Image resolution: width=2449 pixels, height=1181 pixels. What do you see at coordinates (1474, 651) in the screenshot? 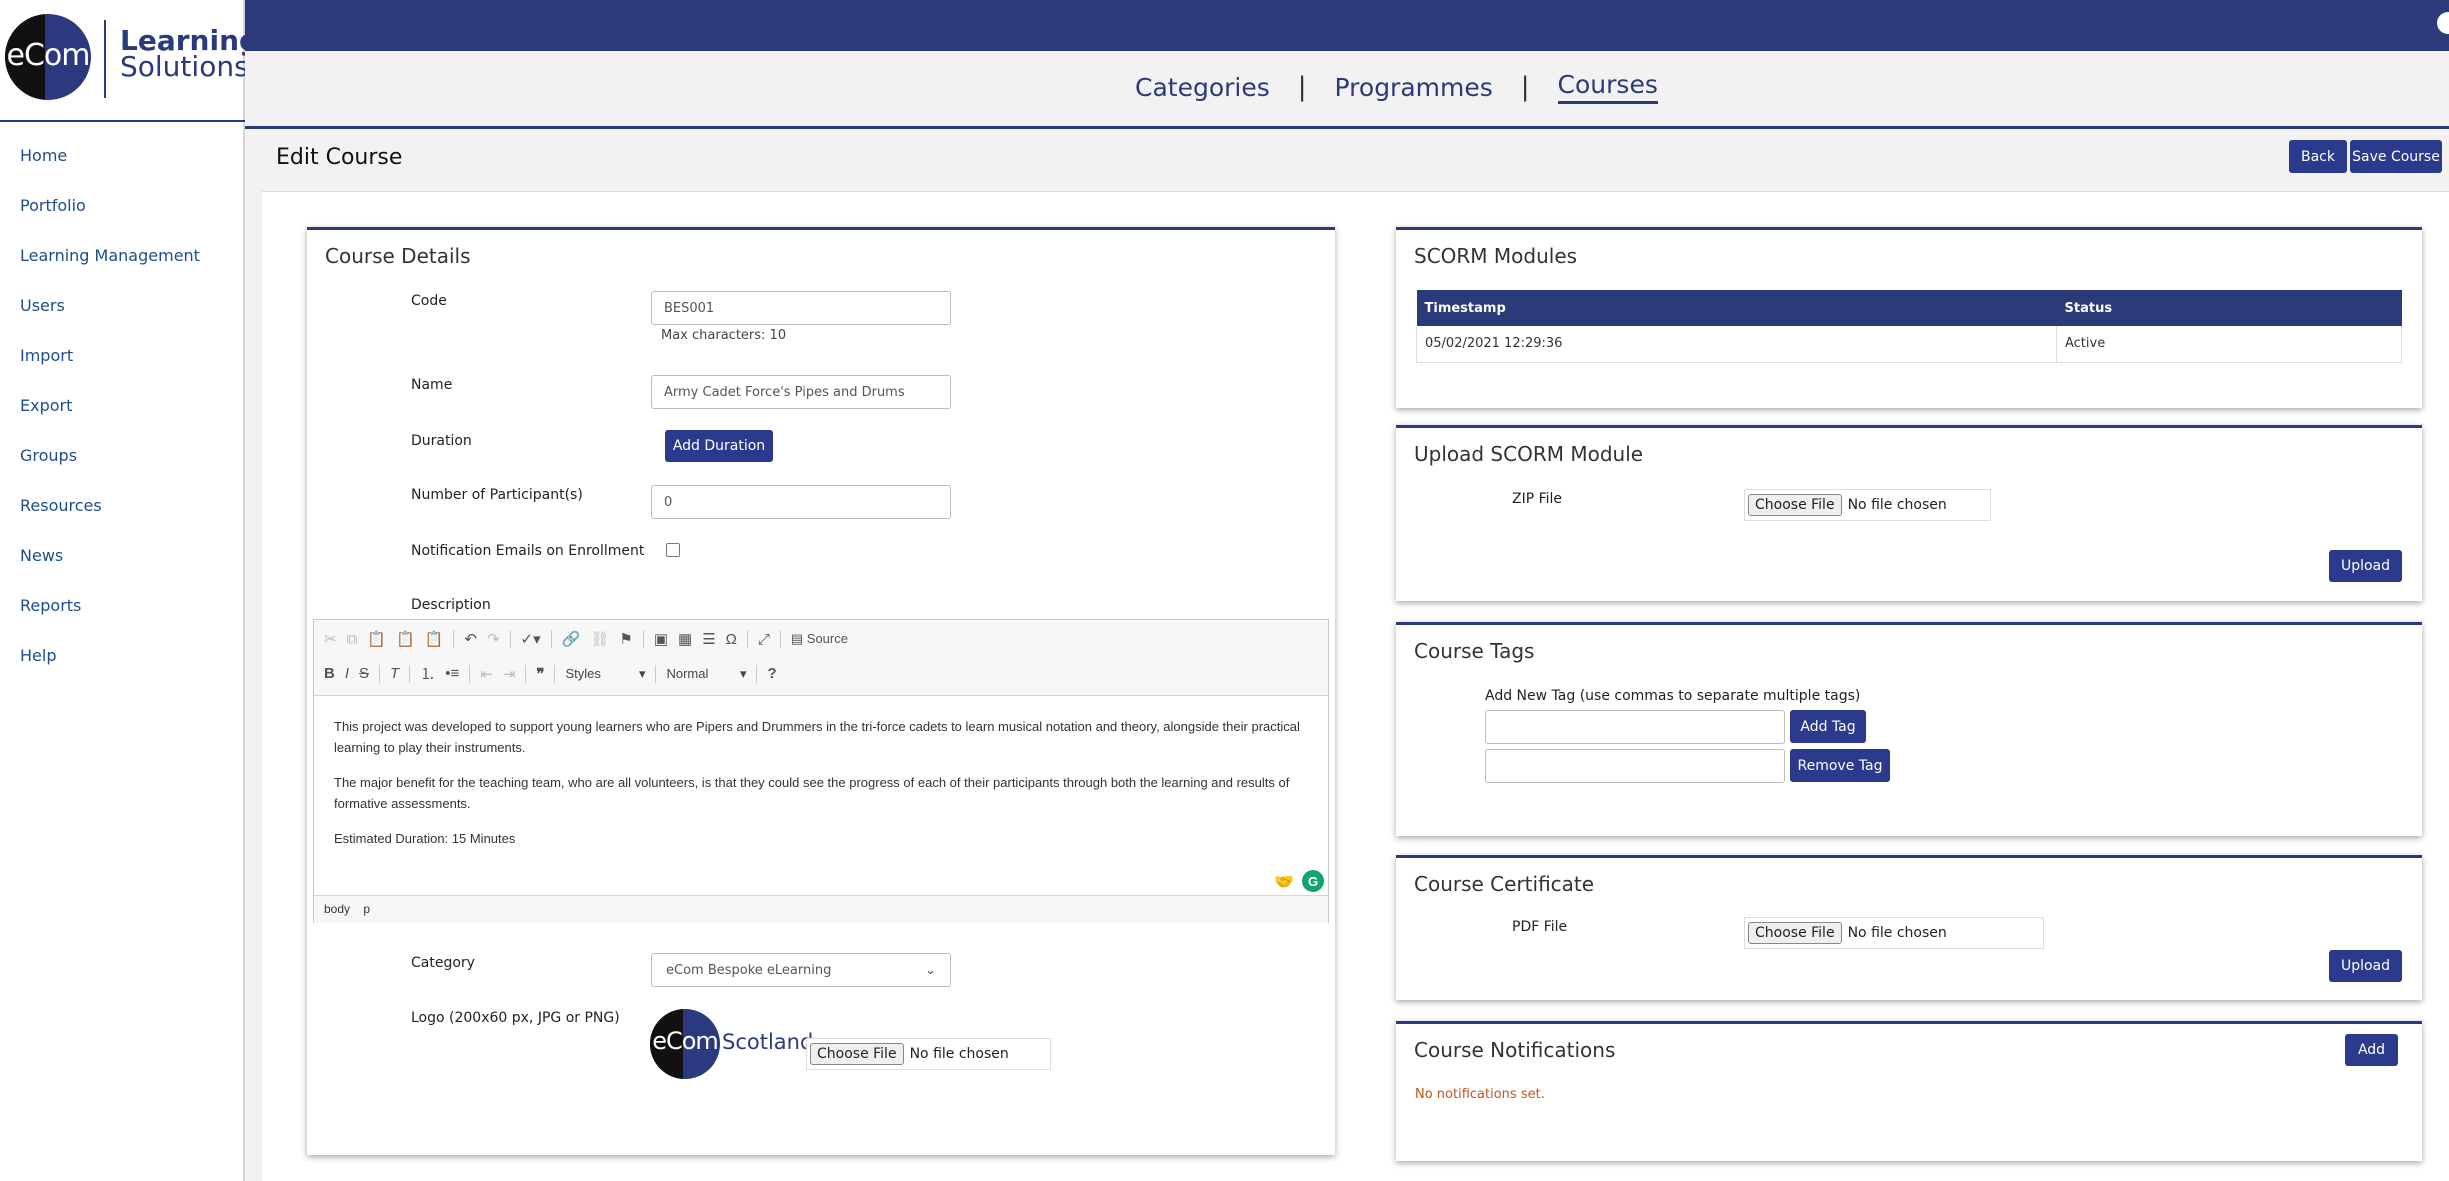
I see `course-tags-title: Course Tags` at bounding box center [1474, 651].